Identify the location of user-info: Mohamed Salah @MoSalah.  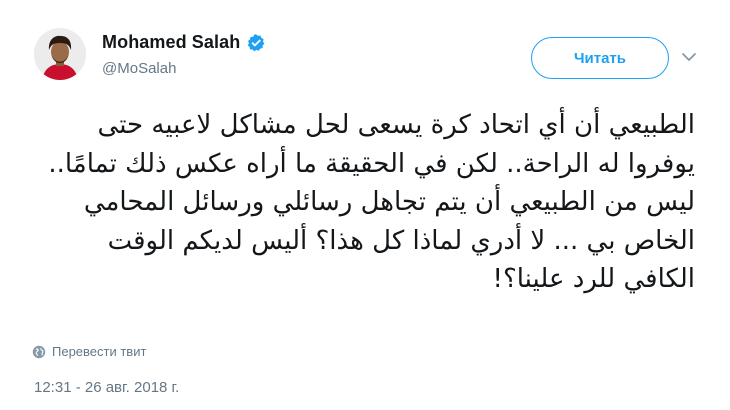
(184, 54).